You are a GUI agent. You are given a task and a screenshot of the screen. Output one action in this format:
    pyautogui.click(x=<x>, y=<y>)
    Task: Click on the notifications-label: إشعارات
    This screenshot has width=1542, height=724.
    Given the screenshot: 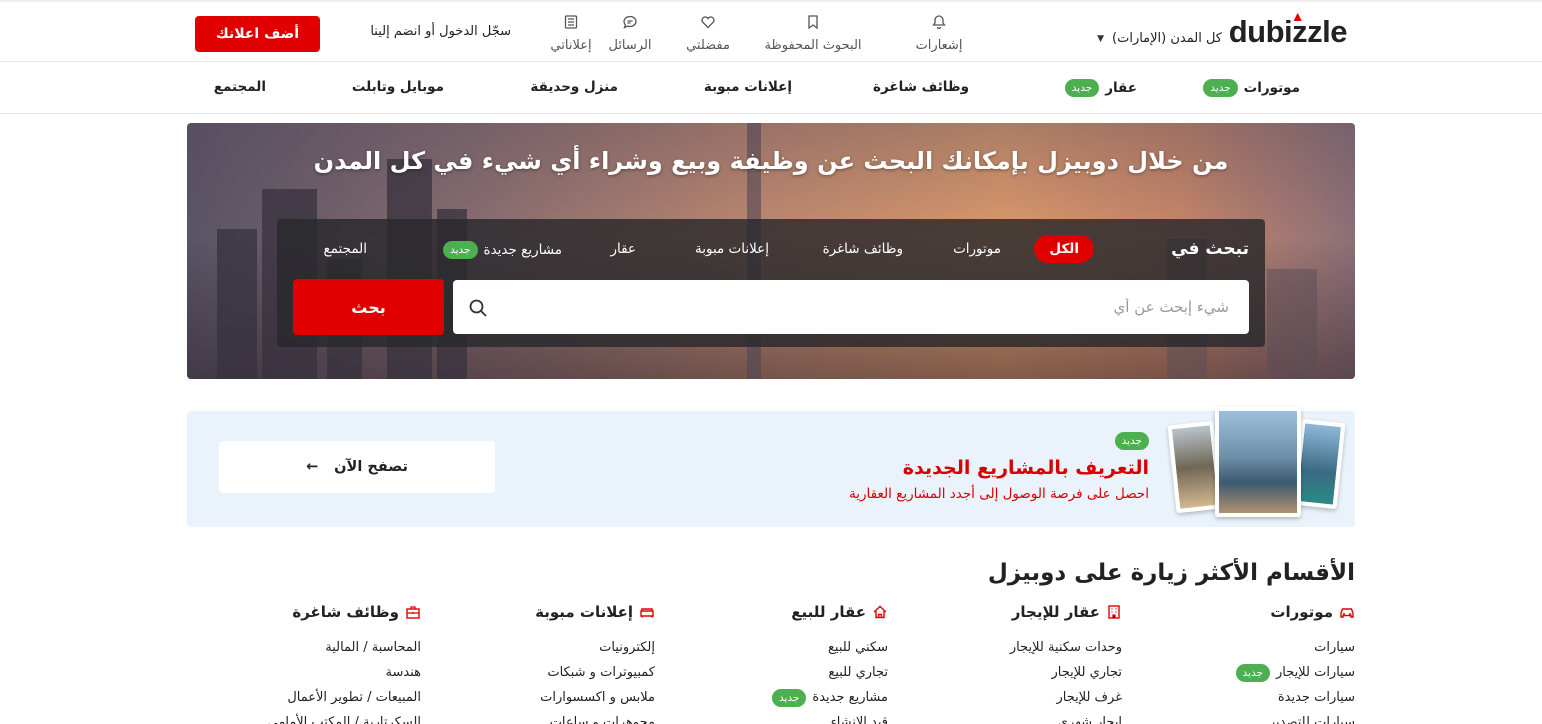 What is the action you would take?
    pyautogui.click(x=939, y=45)
    